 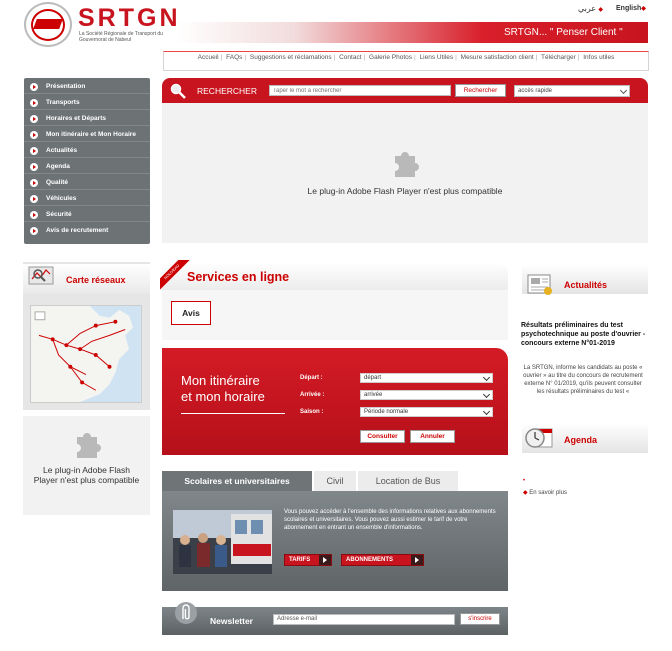 What do you see at coordinates (62, 150) in the screenshot?
I see `sidebar-item-label: Actualités` at bounding box center [62, 150].